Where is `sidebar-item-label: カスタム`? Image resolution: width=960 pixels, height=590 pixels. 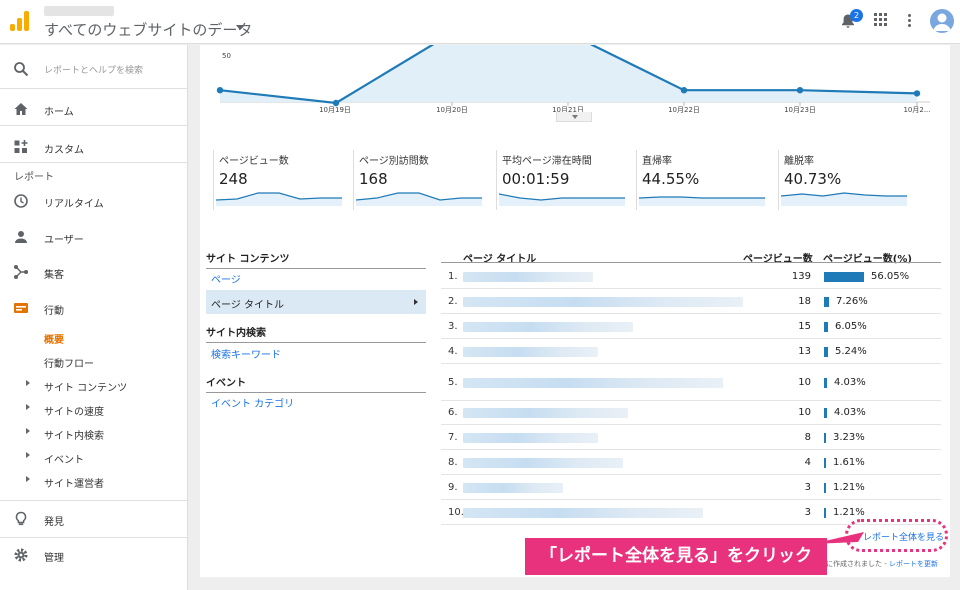
sidebar-item-label: カスタム is located at coordinates (64, 150).